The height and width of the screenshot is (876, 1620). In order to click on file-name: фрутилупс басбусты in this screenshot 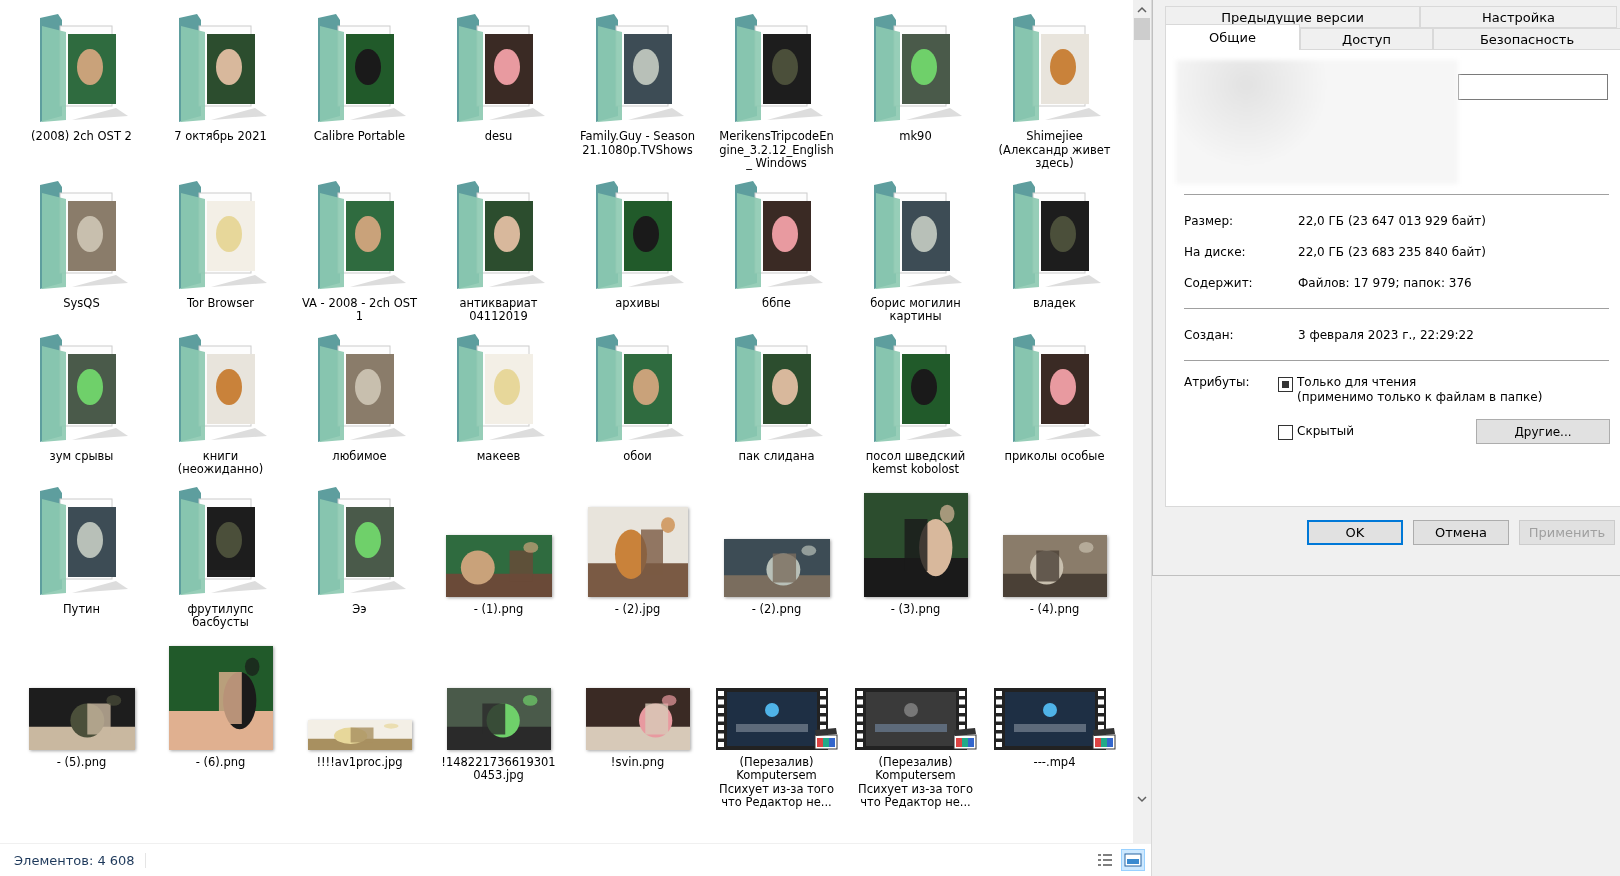, I will do `click(220, 616)`.